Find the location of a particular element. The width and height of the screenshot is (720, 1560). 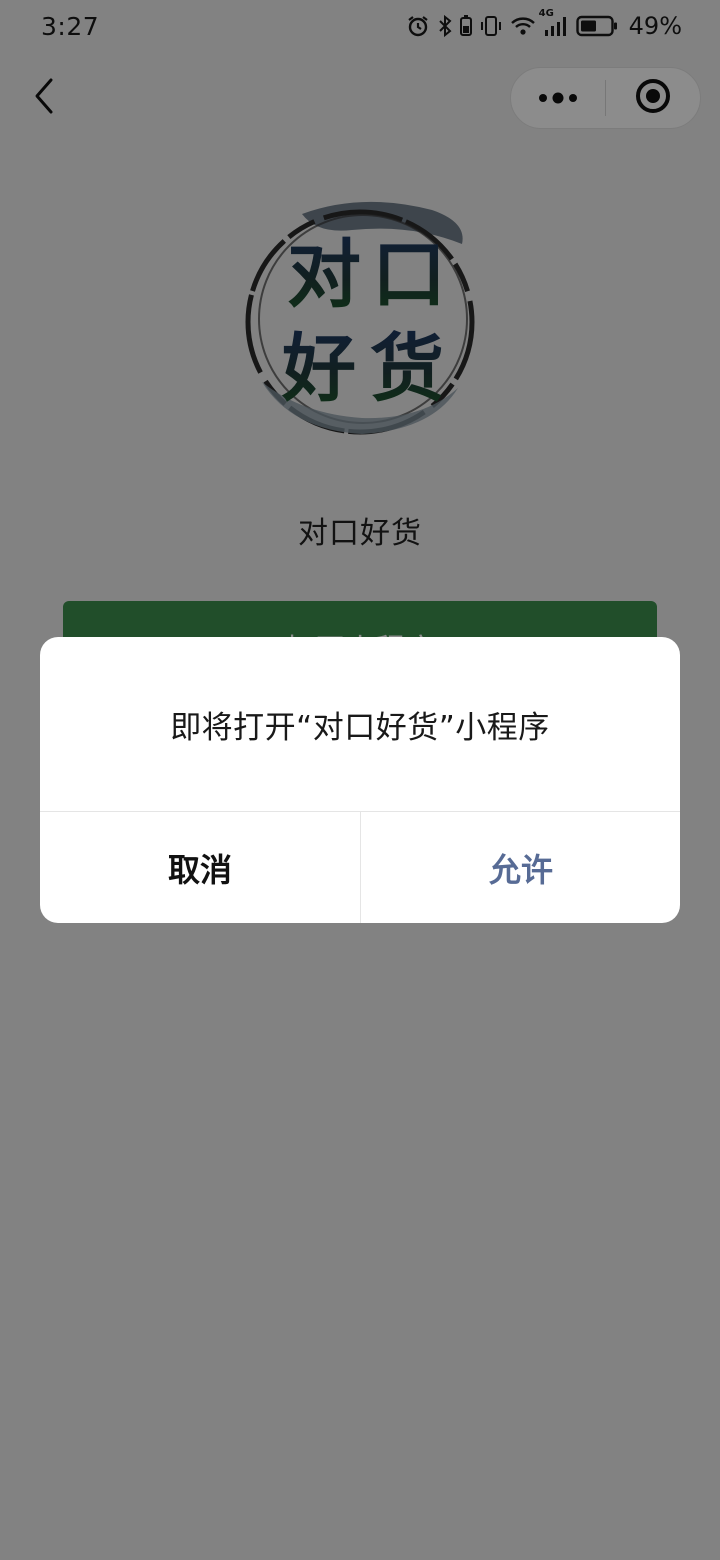

cancel-button: 取消 is located at coordinates (200, 867).